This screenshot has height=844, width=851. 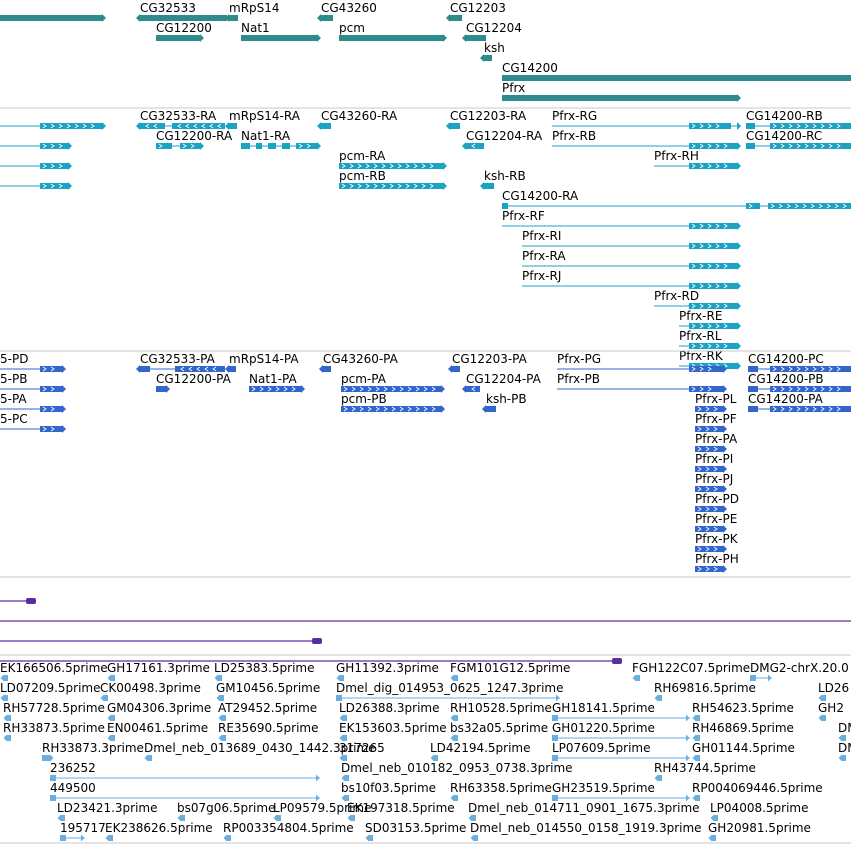 What do you see at coordinates (159, 831) in the screenshot?
I see `est-feature: EK238626.5prime` at bounding box center [159, 831].